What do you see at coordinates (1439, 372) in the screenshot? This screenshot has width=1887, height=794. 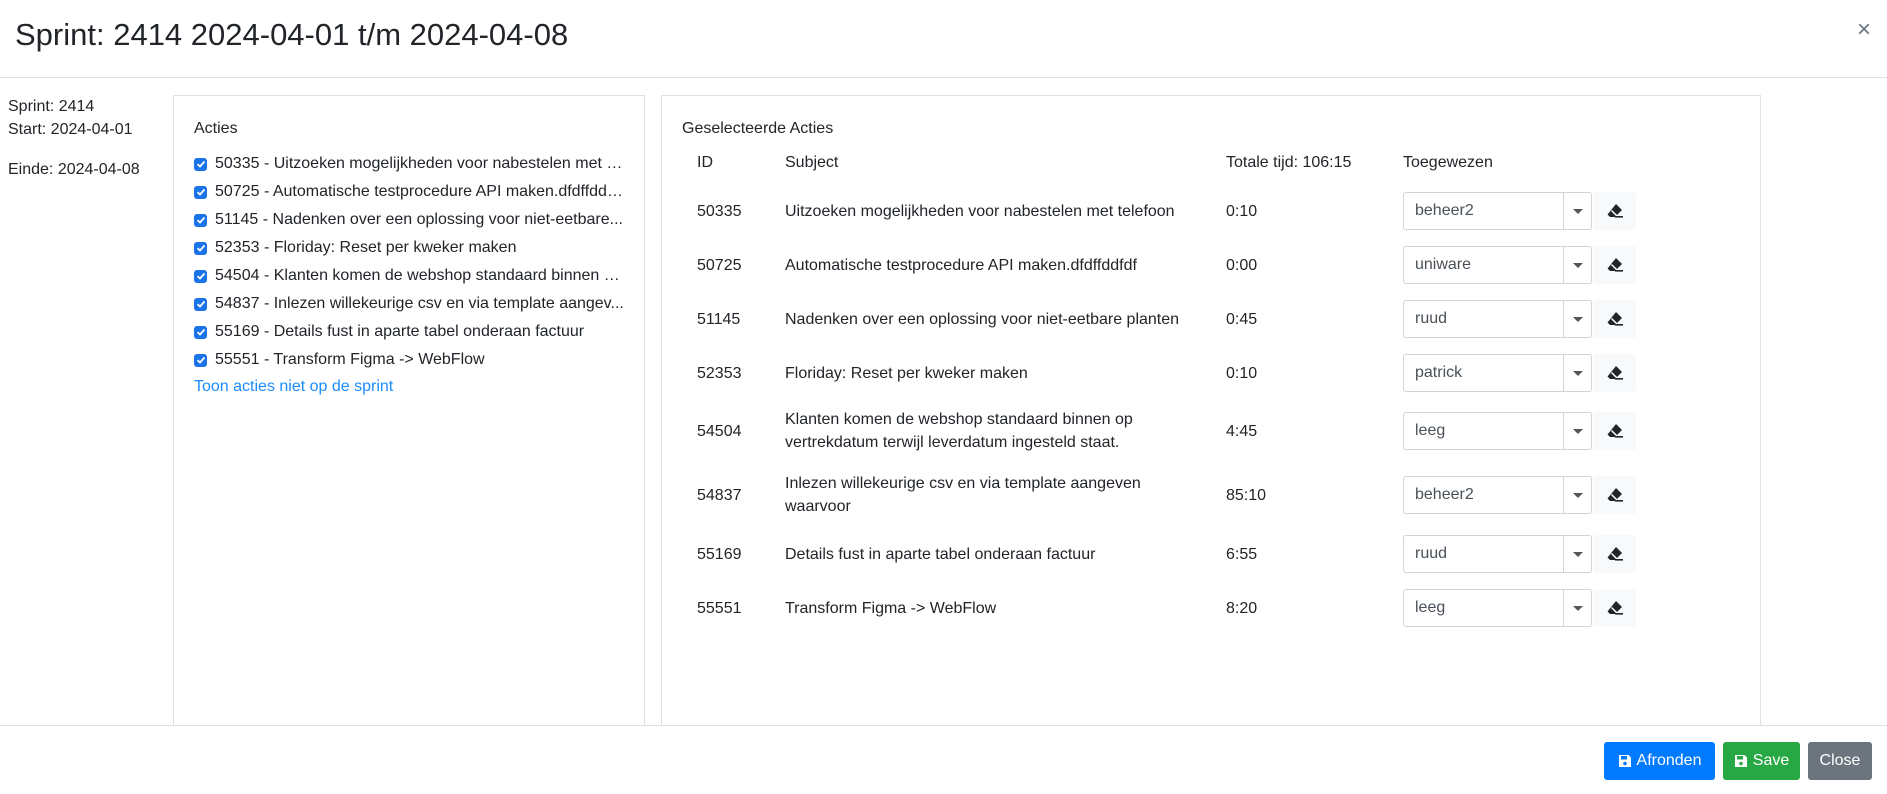 I see `assignee-value: patrick` at bounding box center [1439, 372].